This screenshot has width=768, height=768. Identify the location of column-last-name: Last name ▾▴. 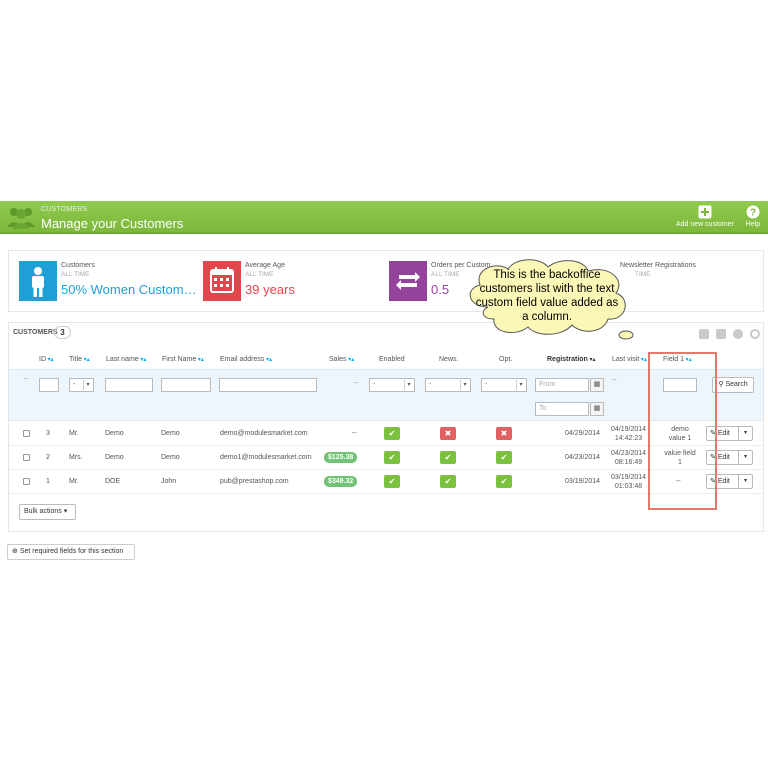
(126, 359).